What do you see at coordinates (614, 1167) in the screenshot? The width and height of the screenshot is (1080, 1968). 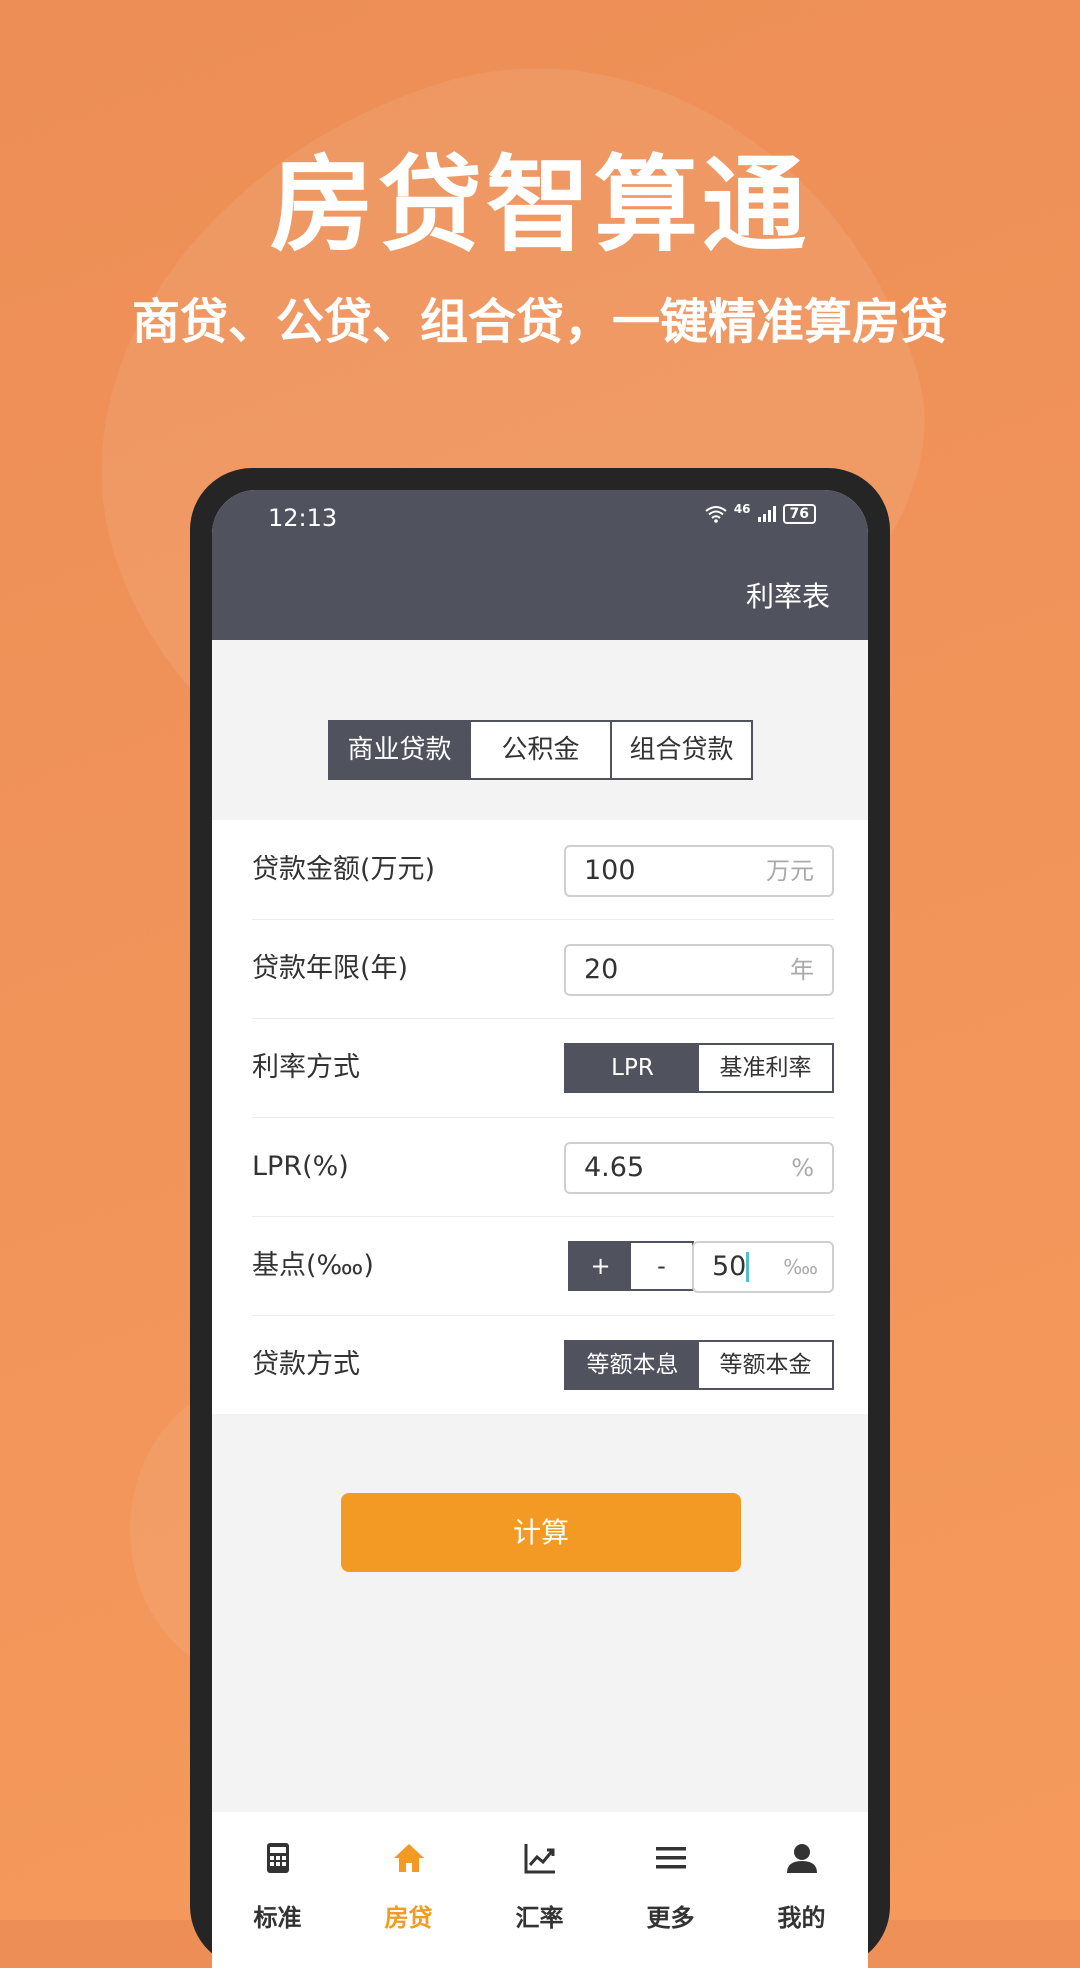 I see `lpr-value: 4.65` at bounding box center [614, 1167].